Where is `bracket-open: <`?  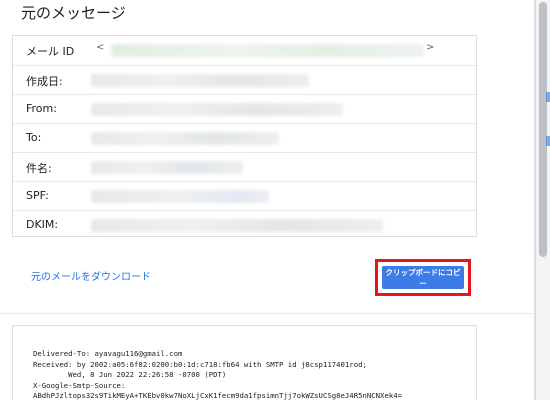
bracket-open: < is located at coordinates (100, 47).